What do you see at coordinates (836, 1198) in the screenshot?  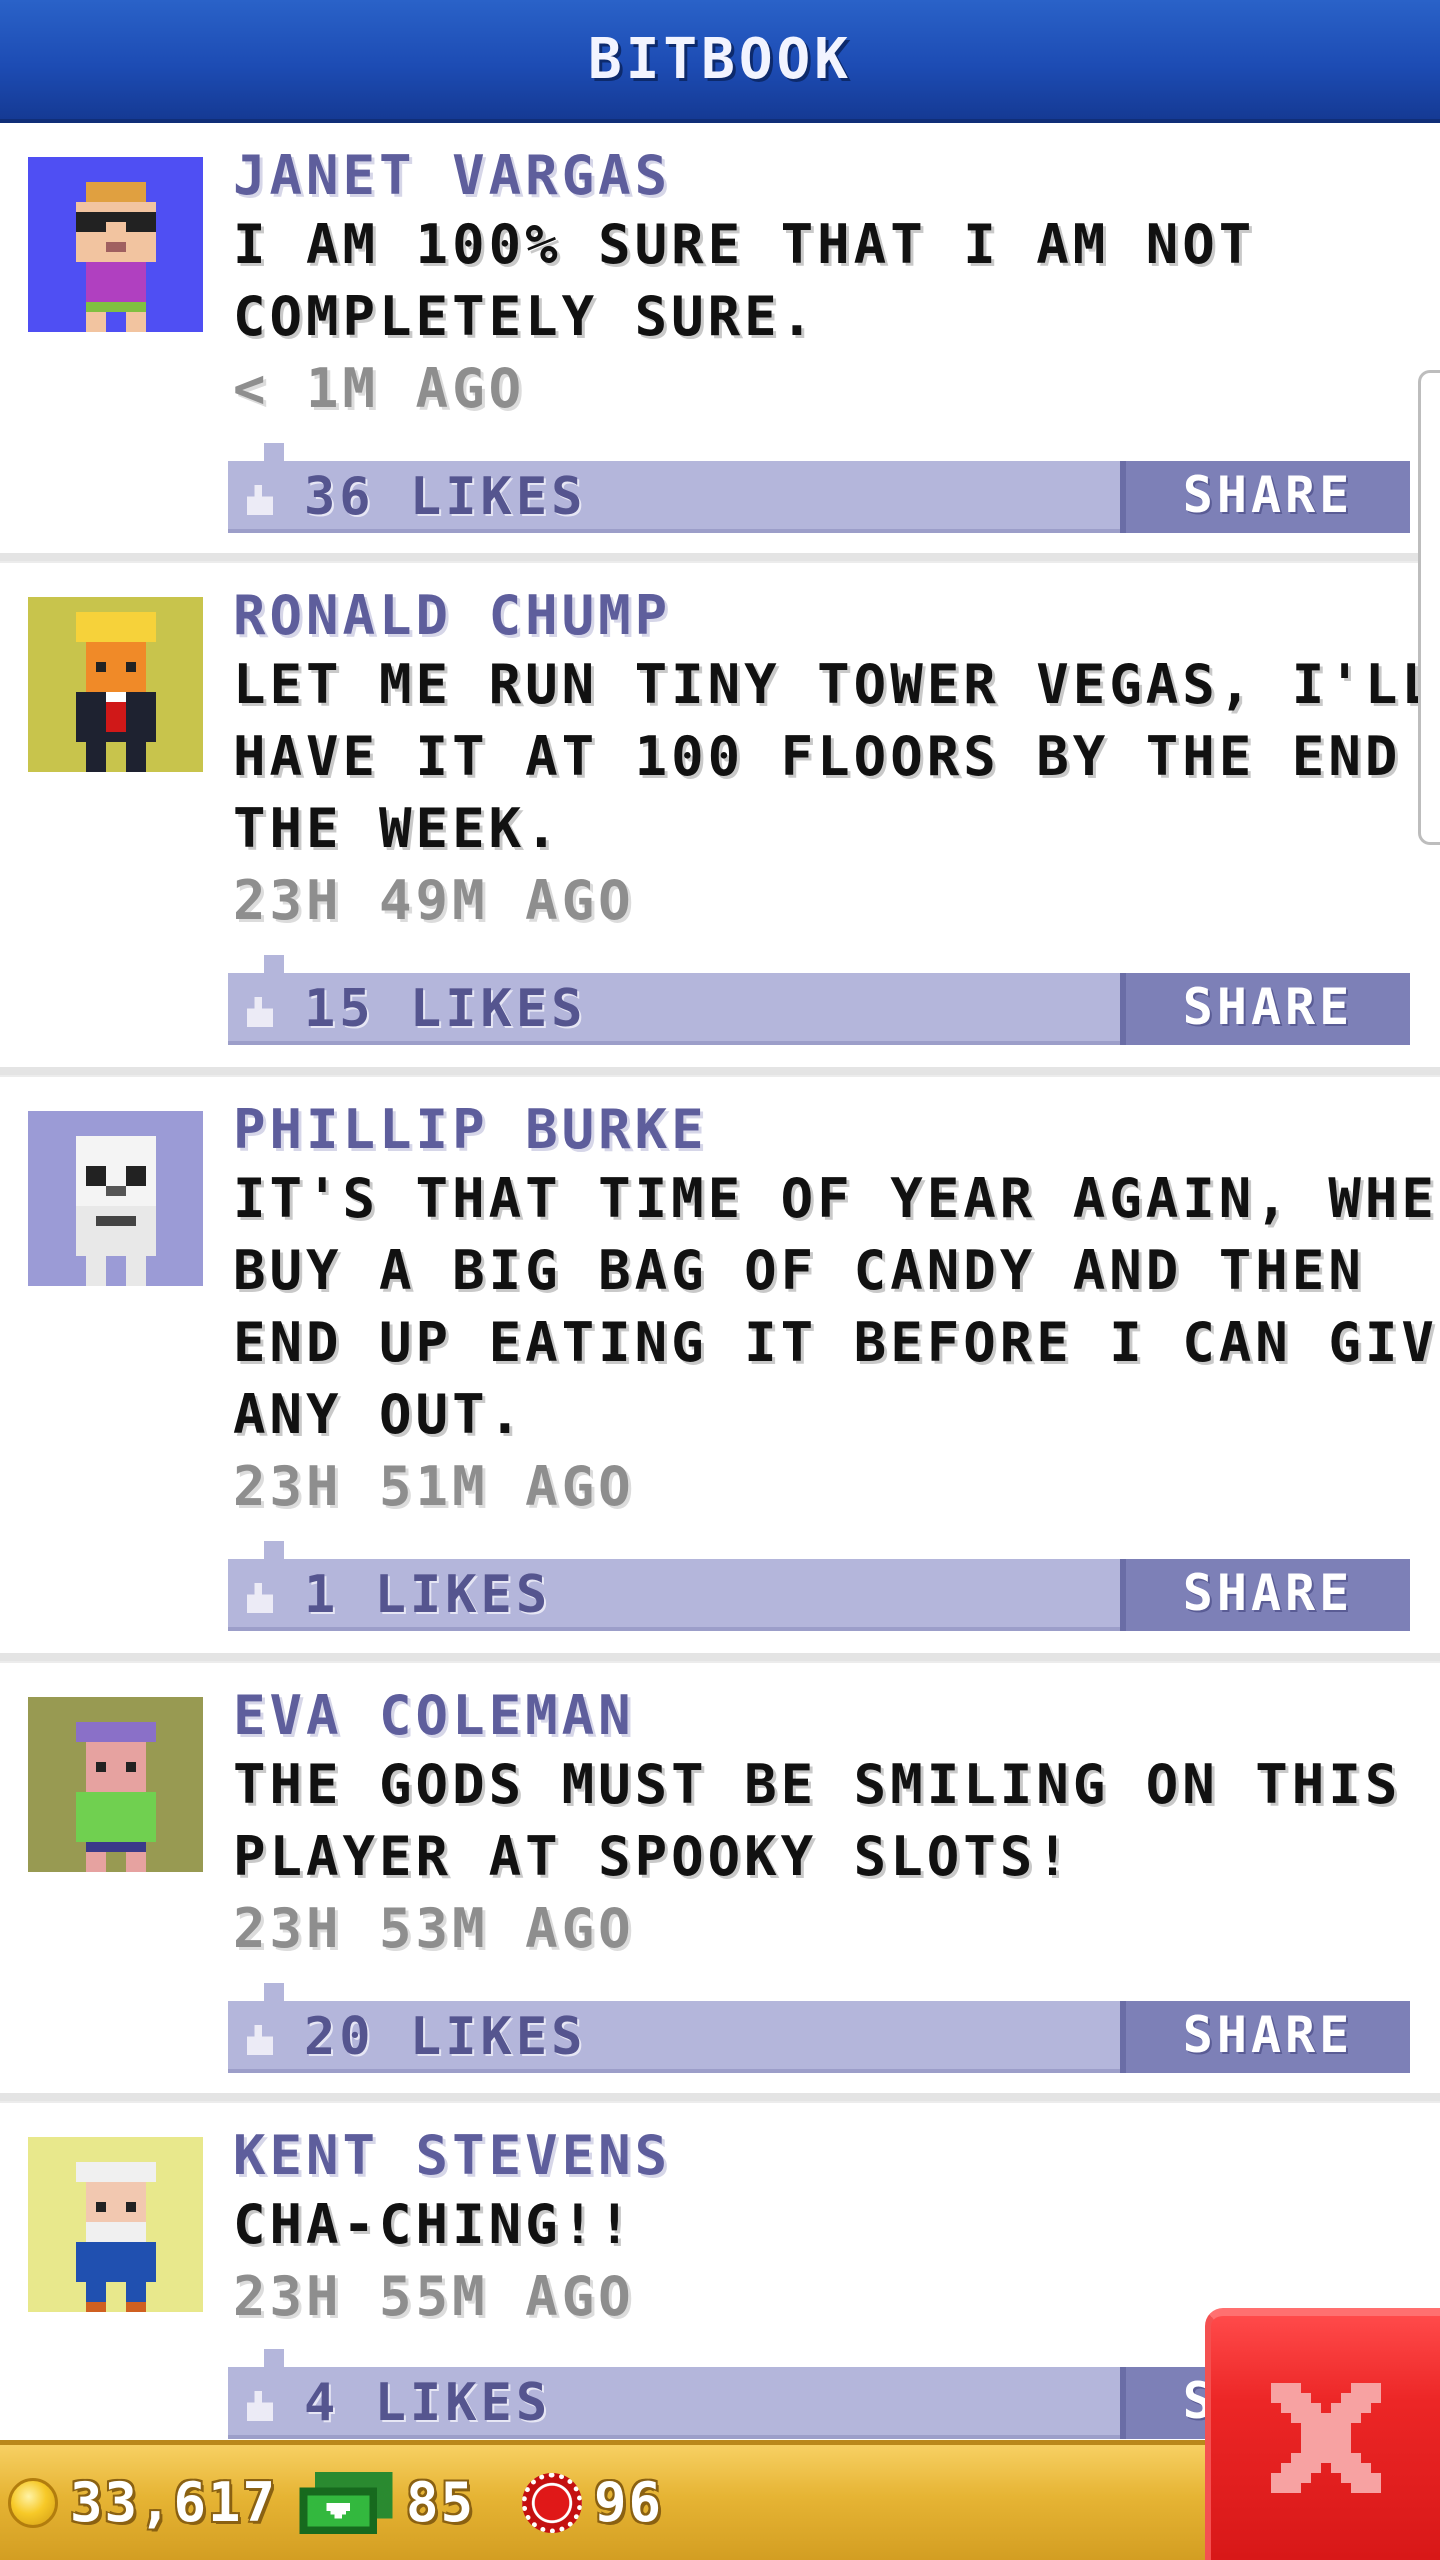 I see `post-message-line: IT'S THAT TIME OF YEAR AGAIN, WHEN I` at bounding box center [836, 1198].